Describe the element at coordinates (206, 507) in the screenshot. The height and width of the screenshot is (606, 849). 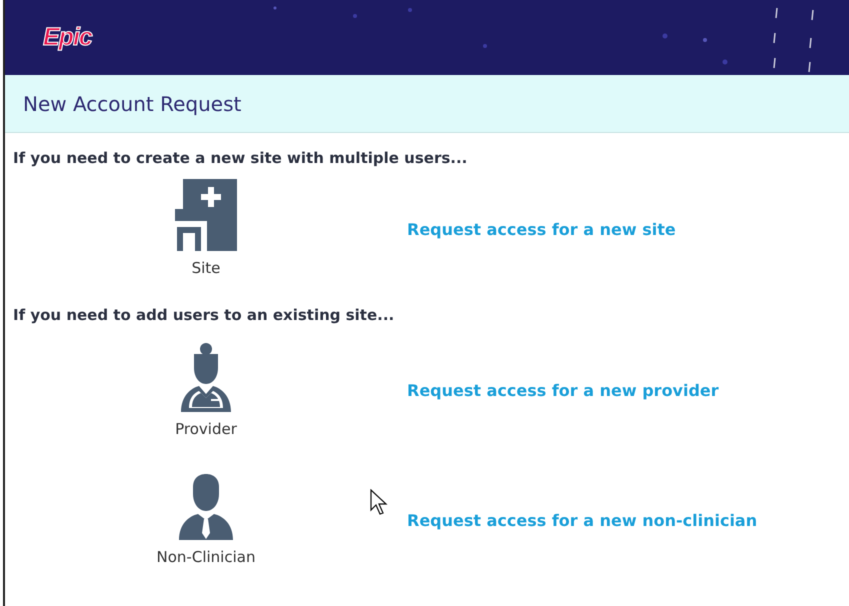
I see `person-icon` at that location.